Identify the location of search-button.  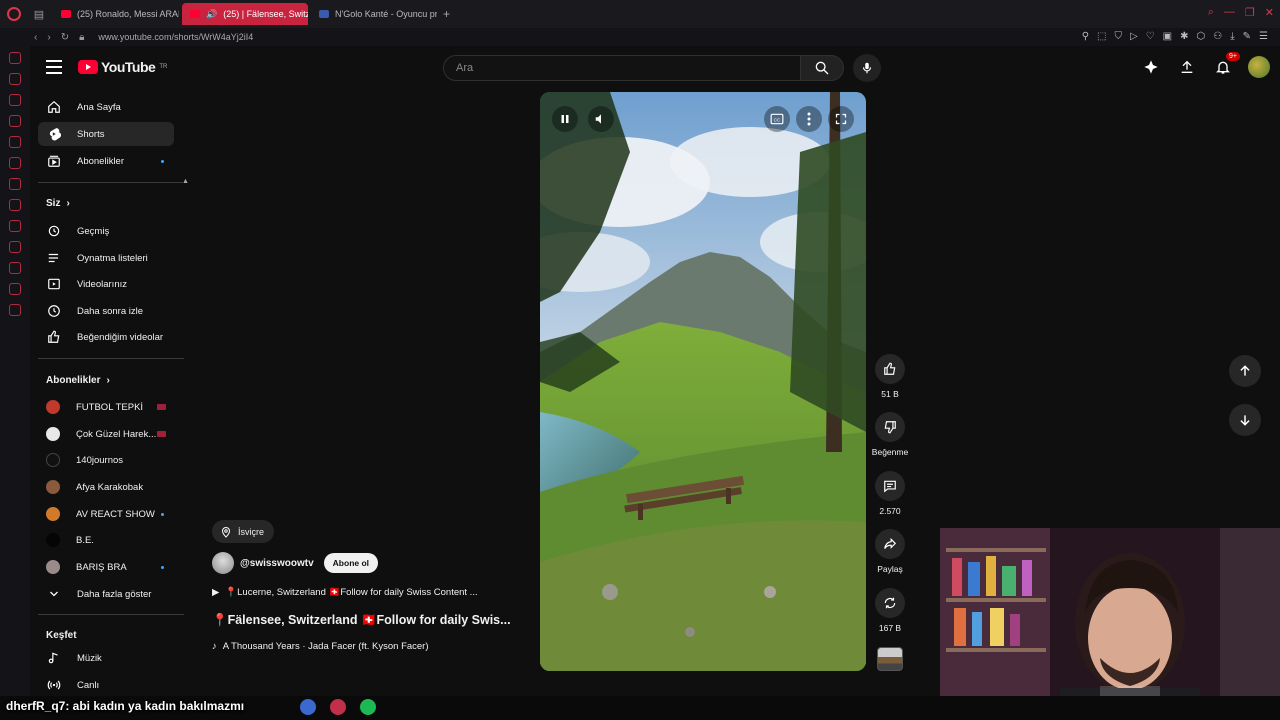
(822, 68).